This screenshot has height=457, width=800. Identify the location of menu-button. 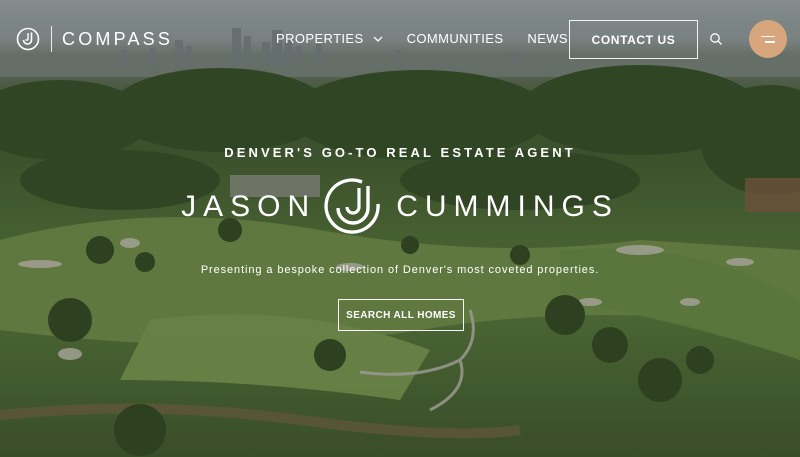
(768, 39).